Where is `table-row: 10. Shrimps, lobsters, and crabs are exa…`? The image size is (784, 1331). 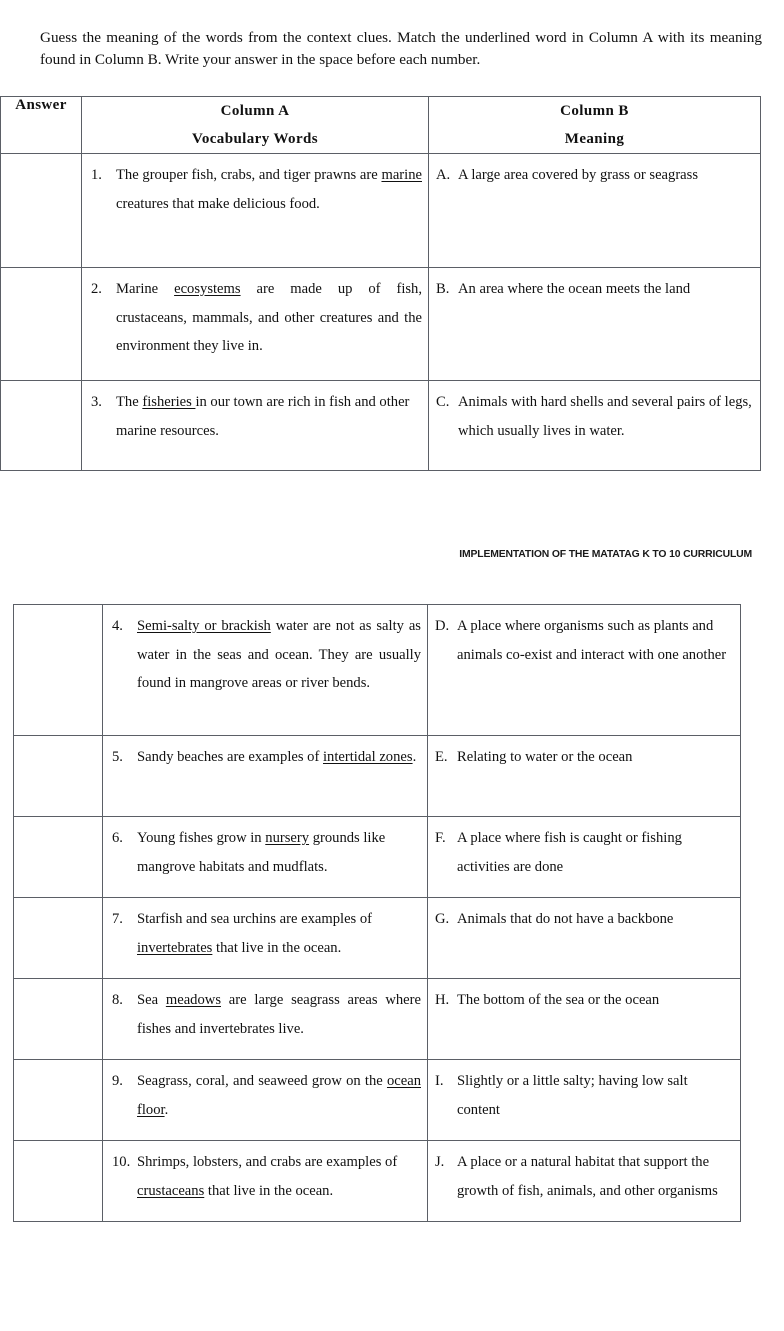
table-row: 10. Shrimps, lobsters, and crabs are exa… is located at coordinates (377, 1181).